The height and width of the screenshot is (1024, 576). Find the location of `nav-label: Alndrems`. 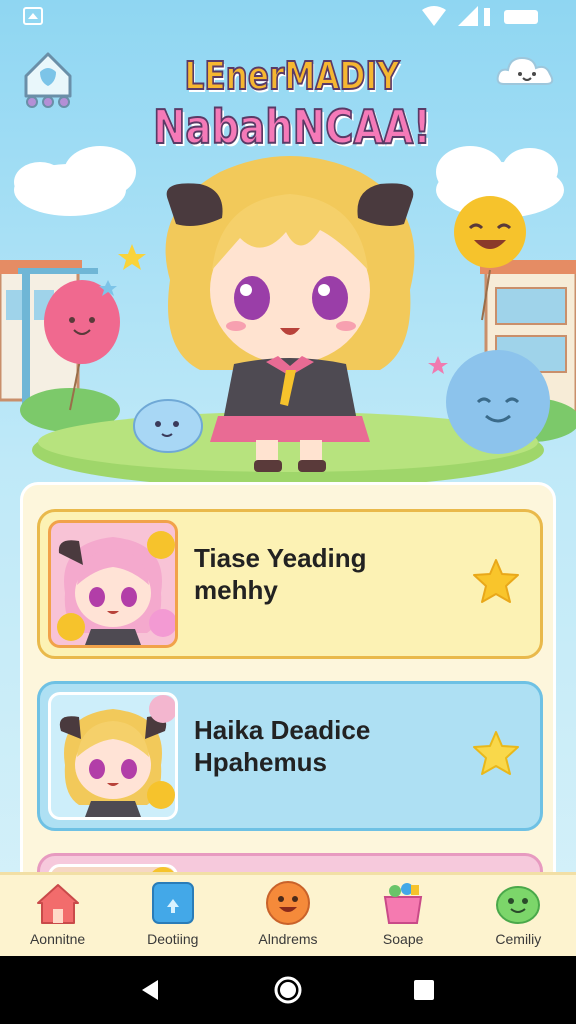

nav-label: Alndrems is located at coordinates (288, 939).